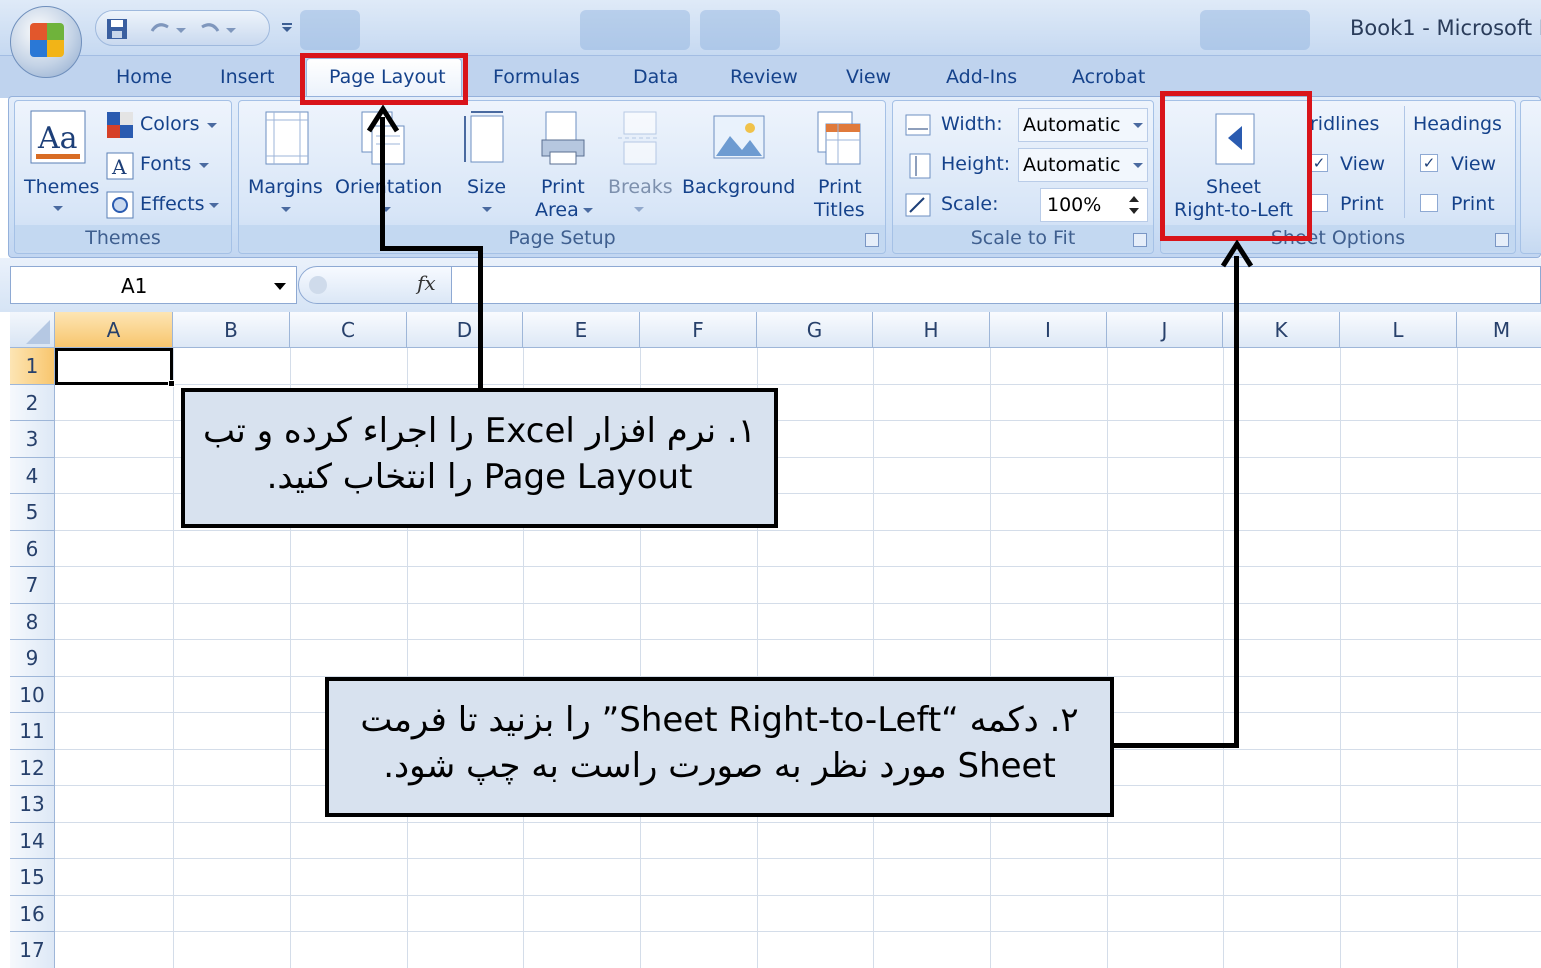 This screenshot has width=1541, height=968. What do you see at coordinates (32, 877) in the screenshot?
I see `row-header: 15` at bounding box center [32, 877].